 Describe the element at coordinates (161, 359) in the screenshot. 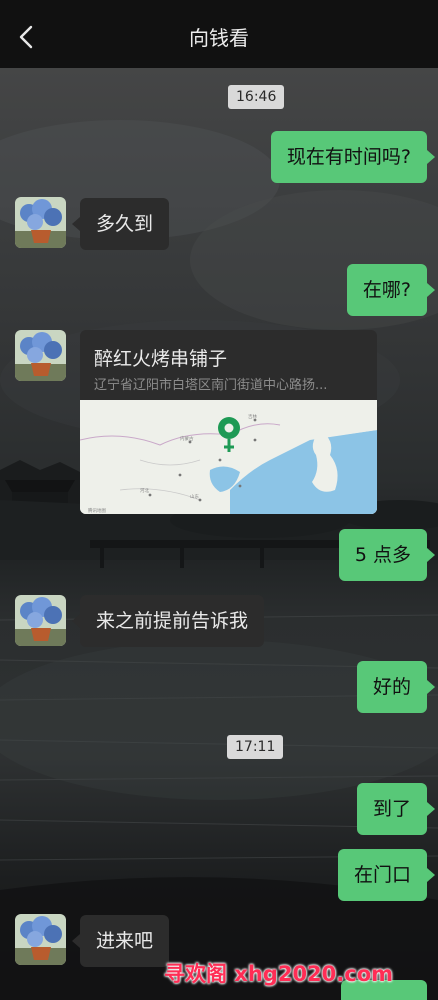

I see `location-name: 醉红火烤串铺子` at that location.